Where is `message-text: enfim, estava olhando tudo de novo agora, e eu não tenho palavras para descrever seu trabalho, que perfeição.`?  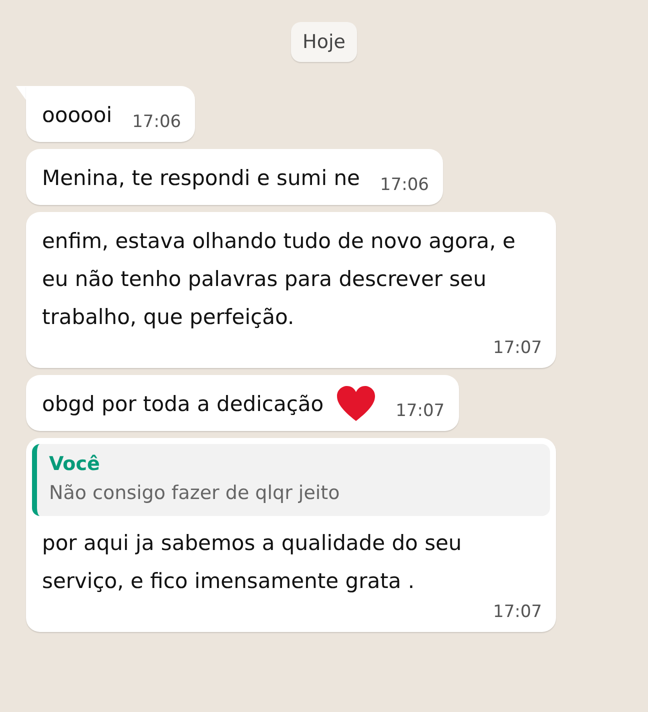 message-text: enfim, estava olhando tudo de novo agora, e eu não tenho palavras para descrever seu trabalho, que perfeição. is located at coordinates (279, 279).